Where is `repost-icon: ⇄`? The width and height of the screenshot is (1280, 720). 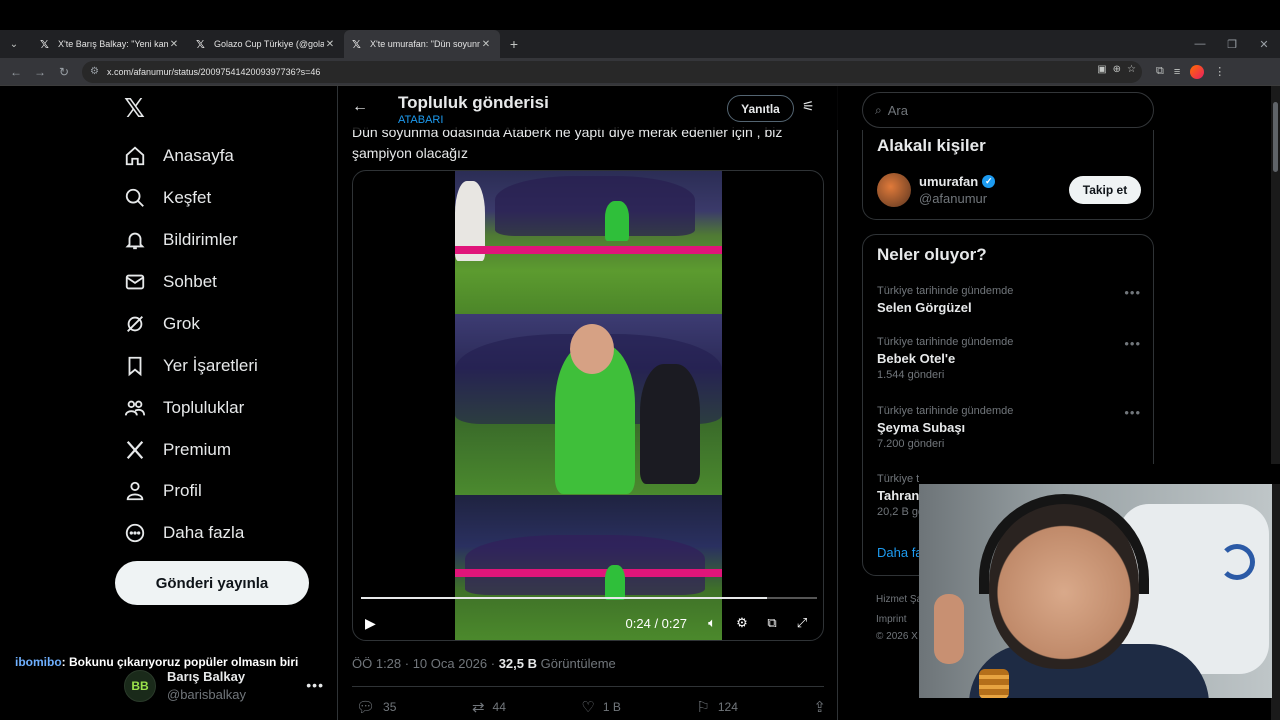
repost-icon: ⇄ is located at coordinates (478, 707).